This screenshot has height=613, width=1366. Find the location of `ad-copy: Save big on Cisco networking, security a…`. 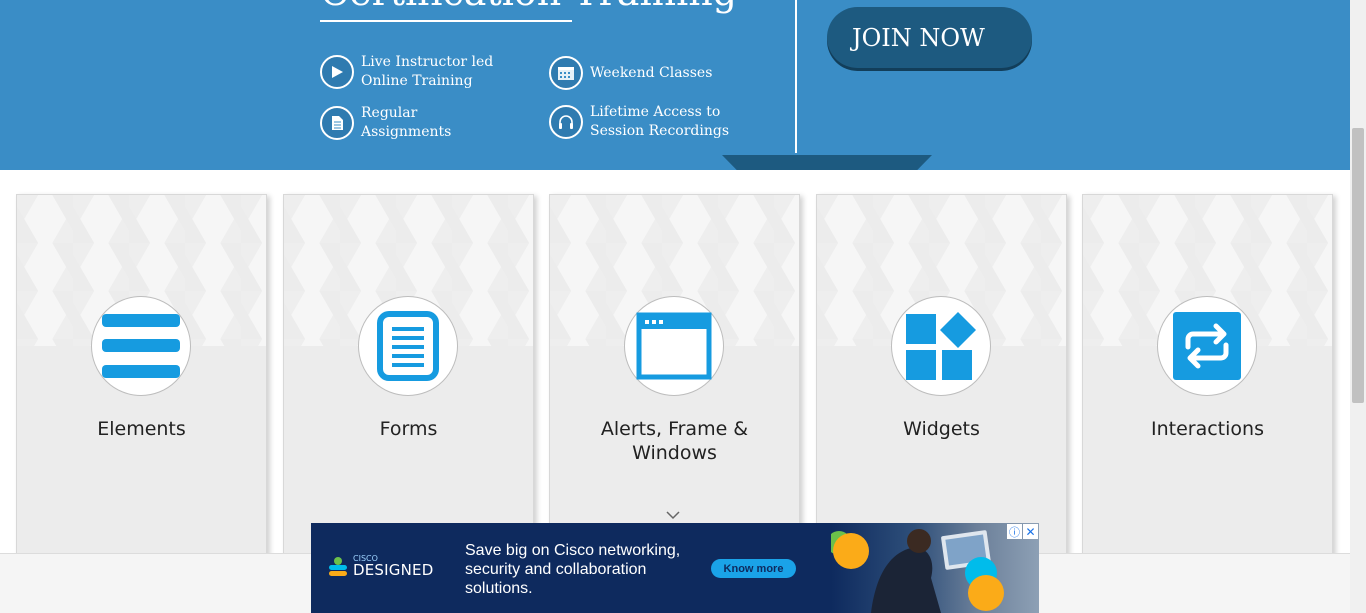

ad-copy: Save big on Cisco networking, security a… is located at coordinates (573, 569).